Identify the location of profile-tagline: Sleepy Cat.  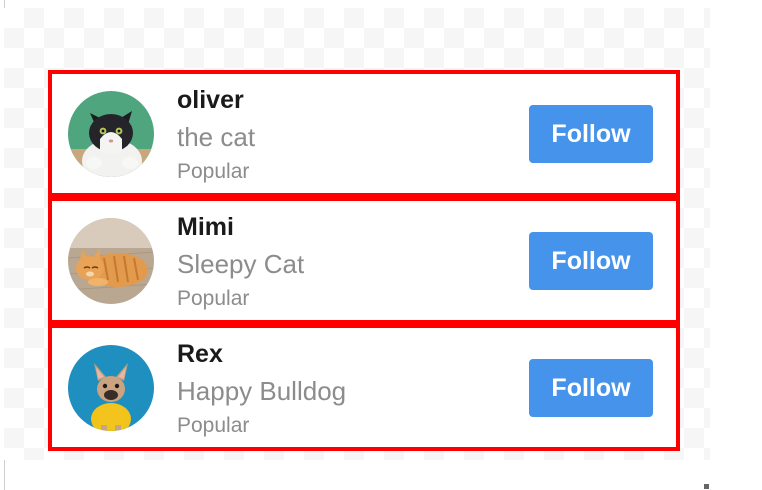
(241, 264).